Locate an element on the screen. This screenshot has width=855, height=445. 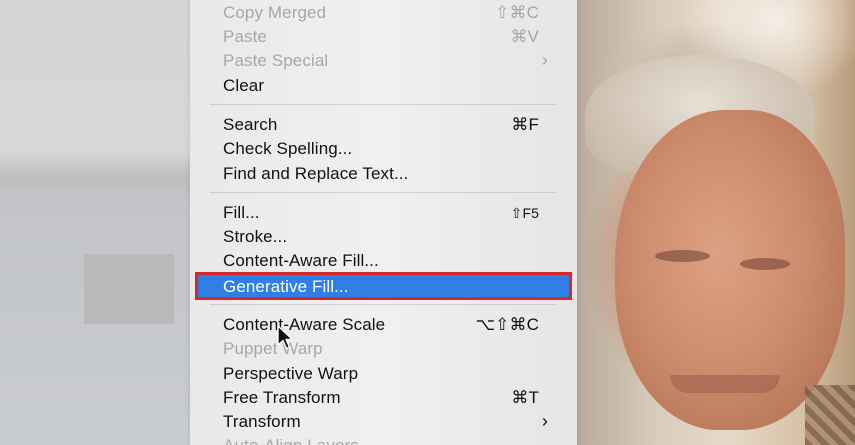
menu-item-puppet-warp: Puppet Warp is located at coordinates (383, 349).